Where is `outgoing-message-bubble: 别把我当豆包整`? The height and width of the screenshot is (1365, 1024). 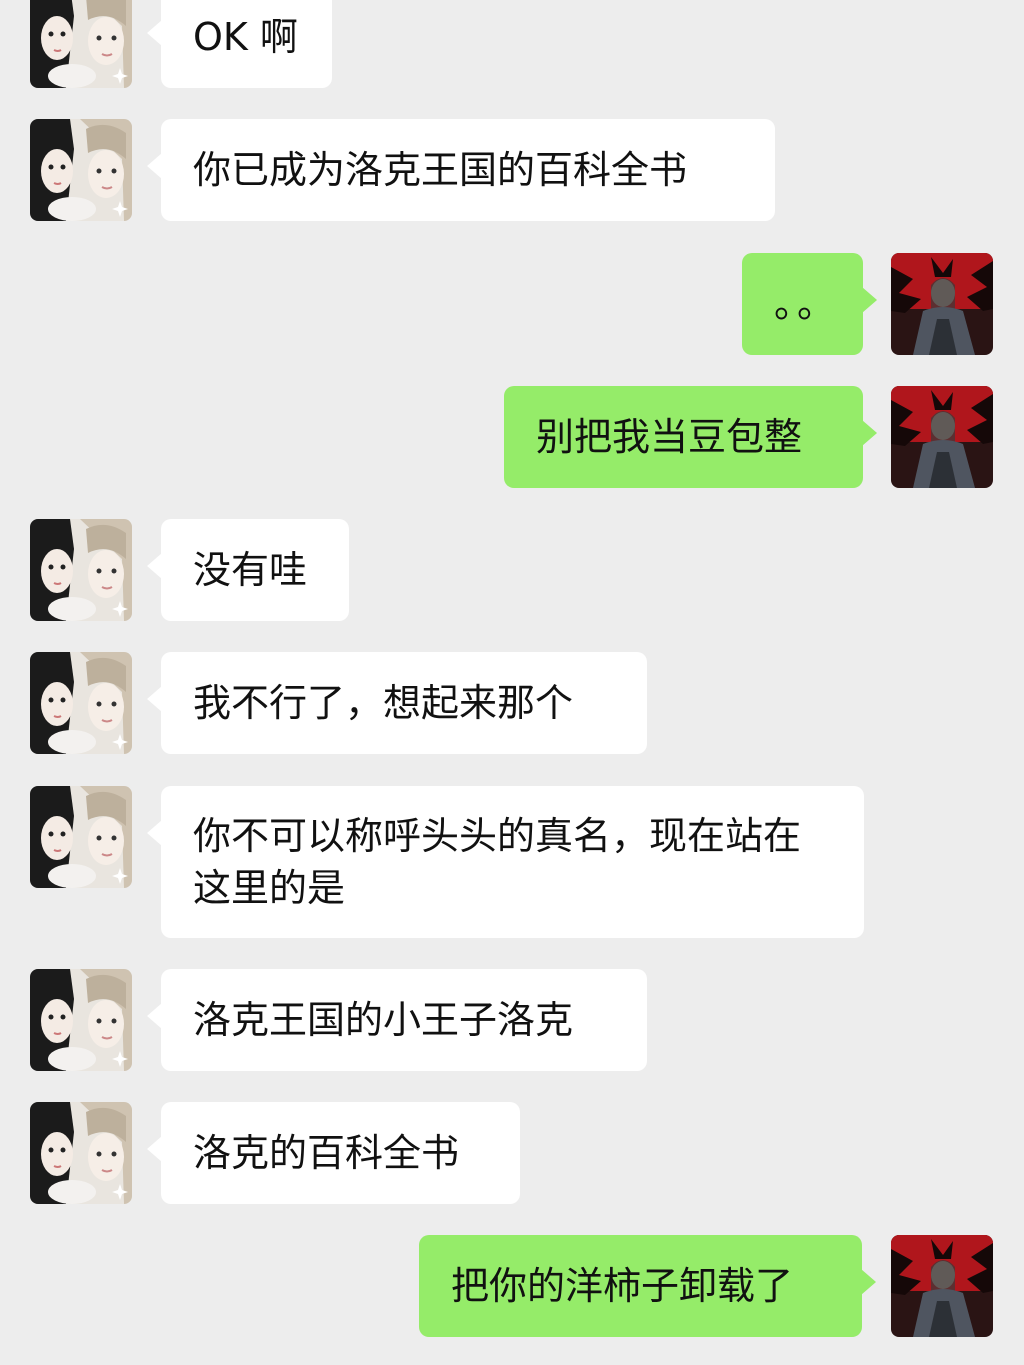 outgoing-message-bubble: 别把我当豆包整 is located at coordinates (690, 437).